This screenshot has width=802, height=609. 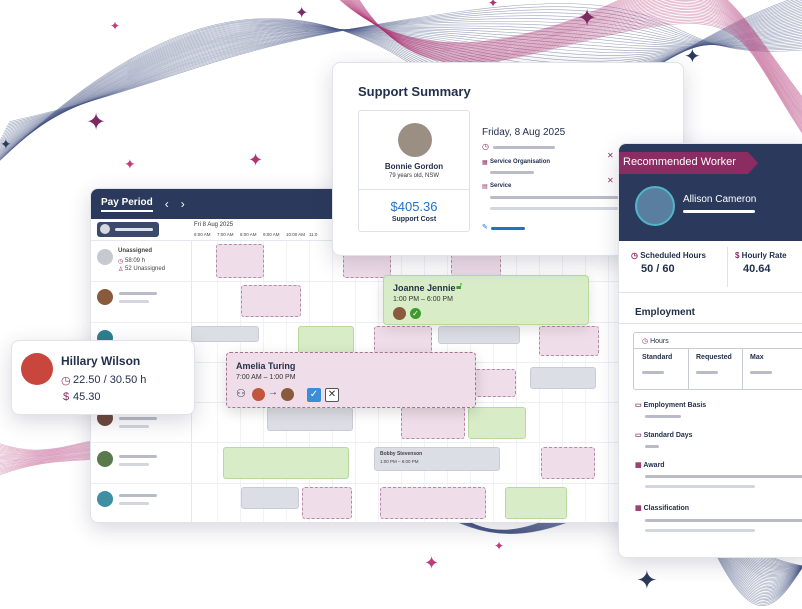 What do you see at coordinates (524, 132) in the screenshot?
I see `support-date: Friday, 8 Aug 2025` at bounding box center [524, 132].